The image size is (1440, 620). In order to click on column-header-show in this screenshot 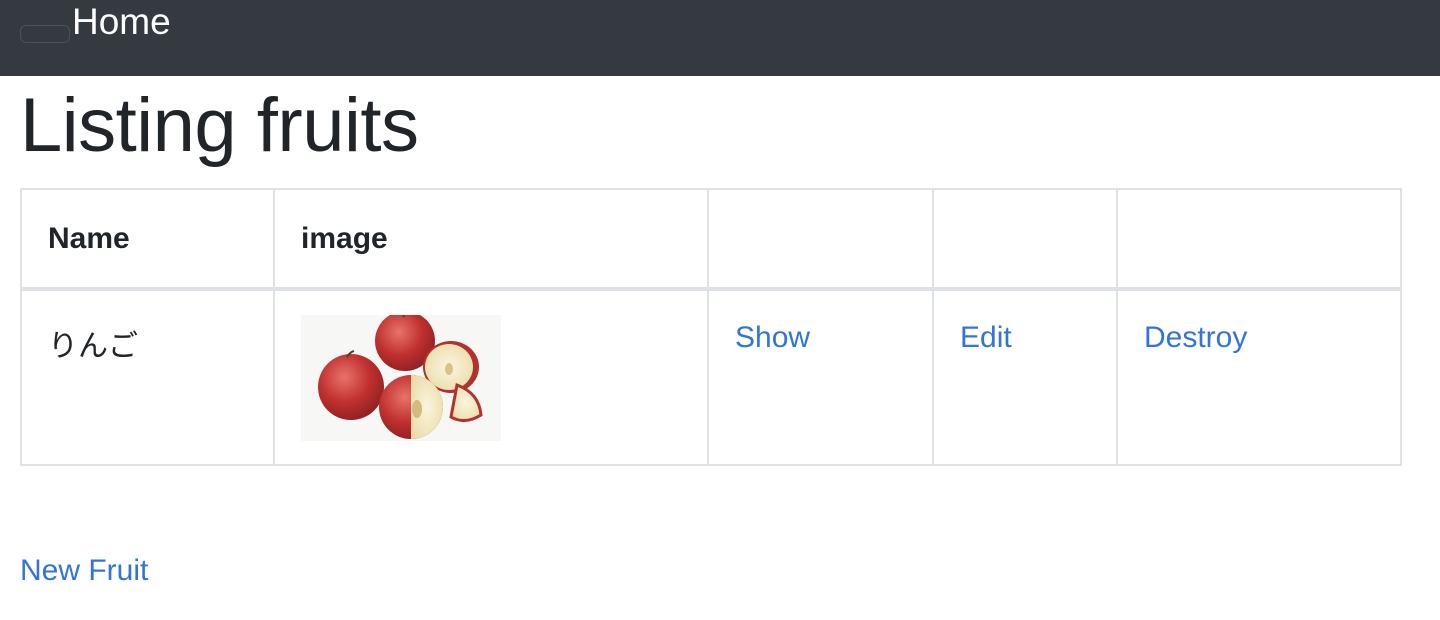, I will do `click(820, 239)`.